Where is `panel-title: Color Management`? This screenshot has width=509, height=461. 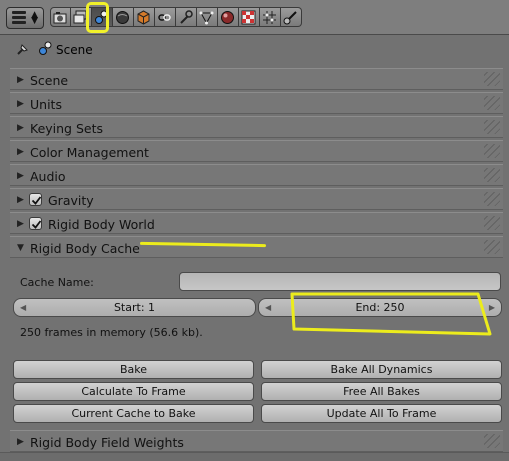 panel-title: Color Management is located at coordinates (89, 152).